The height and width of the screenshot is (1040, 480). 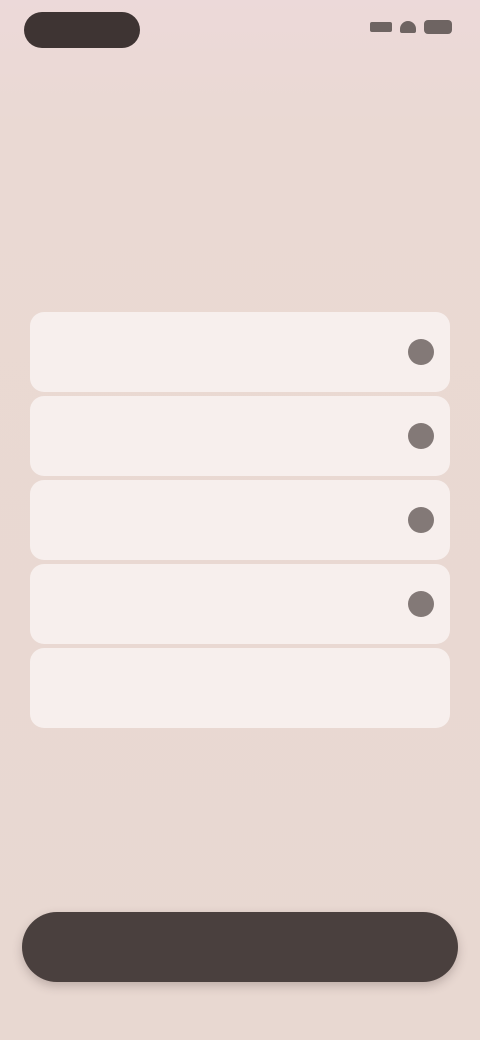 I want to click on signal-icon, so click(x=381, y=27).